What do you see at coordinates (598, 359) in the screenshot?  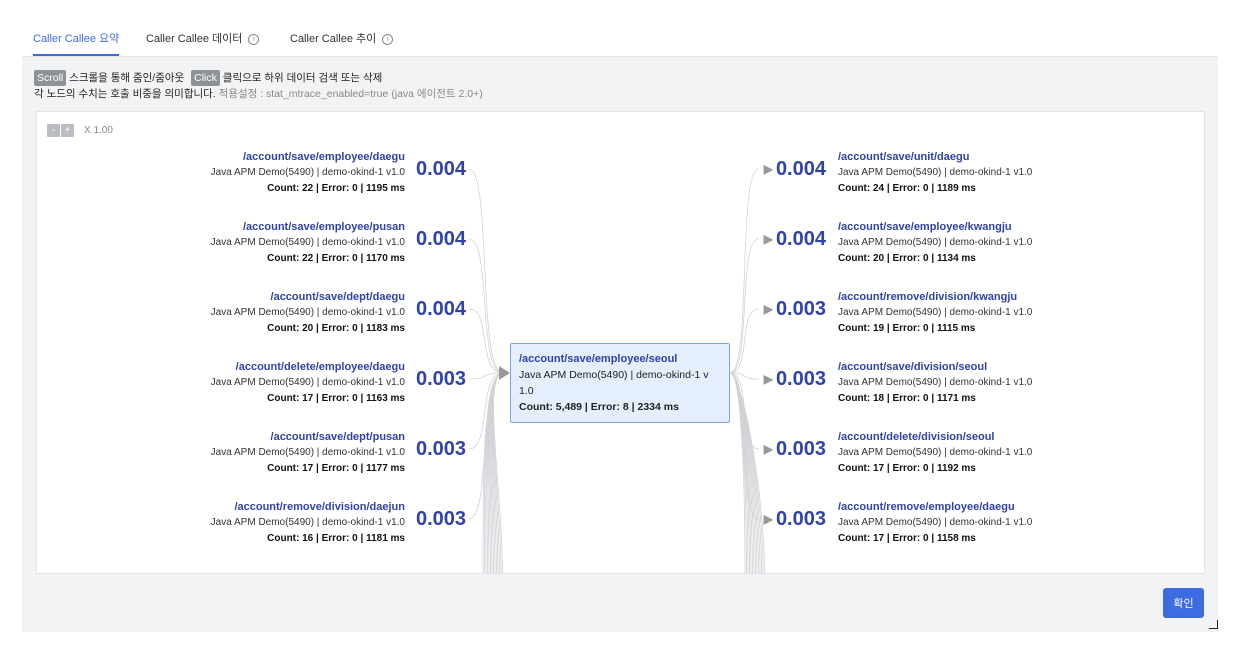 I see `center-node-name: /account/save/employee/seoul` at bounding box center [598, 359].